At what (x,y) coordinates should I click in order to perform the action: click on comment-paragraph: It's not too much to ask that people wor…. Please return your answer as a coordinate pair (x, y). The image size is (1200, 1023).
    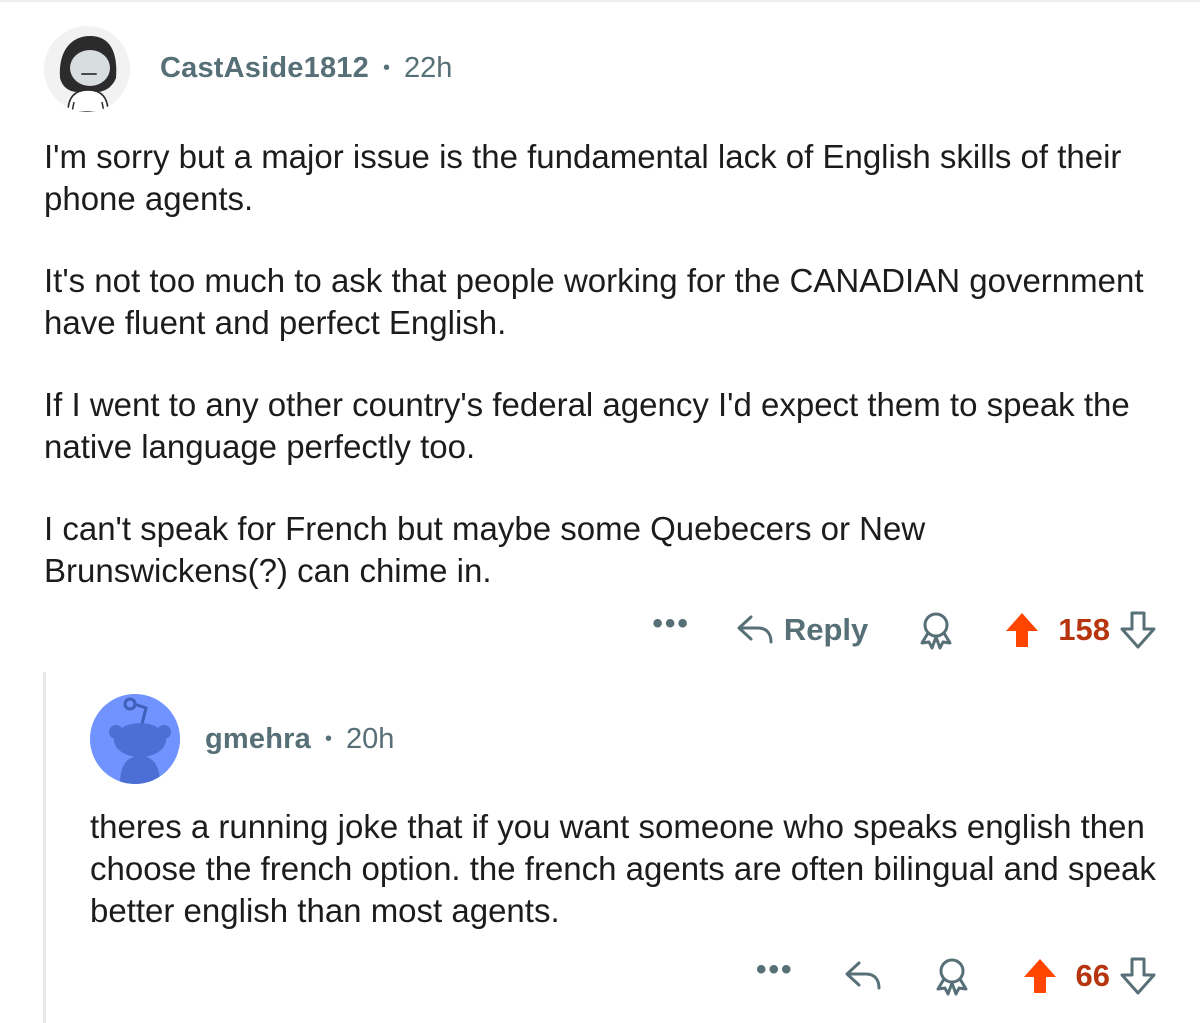
    Looking at the image, I should click on (594, 301).